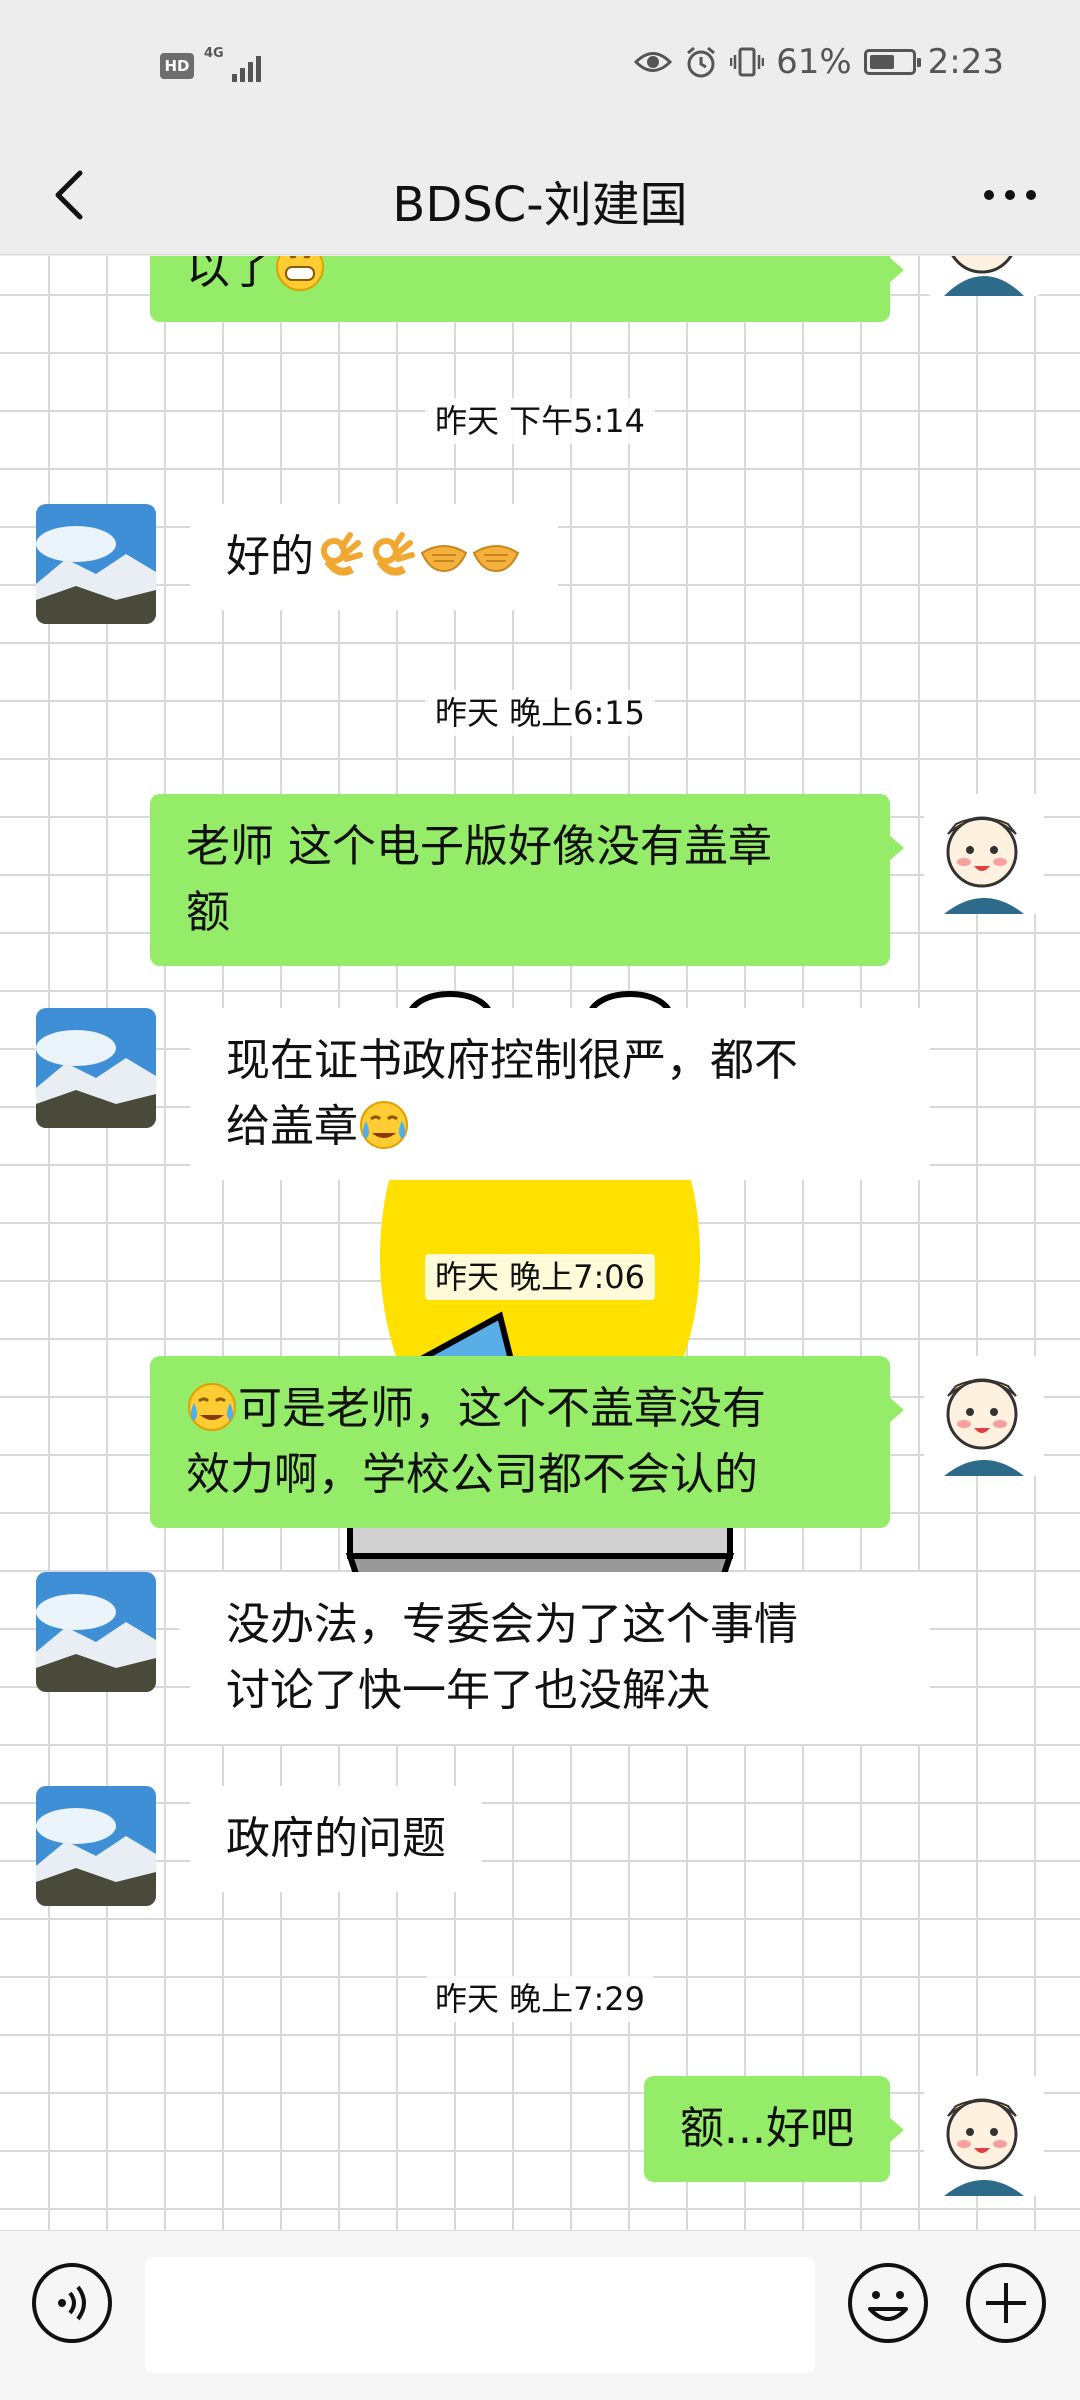 The width and height of the screenshot is (1080, 2400). What do you see at coordinates (479, 846) in the screenshot?
I see `message-line: 老师 这个电子版好像没有盖章` at bounding box center [479, 846].